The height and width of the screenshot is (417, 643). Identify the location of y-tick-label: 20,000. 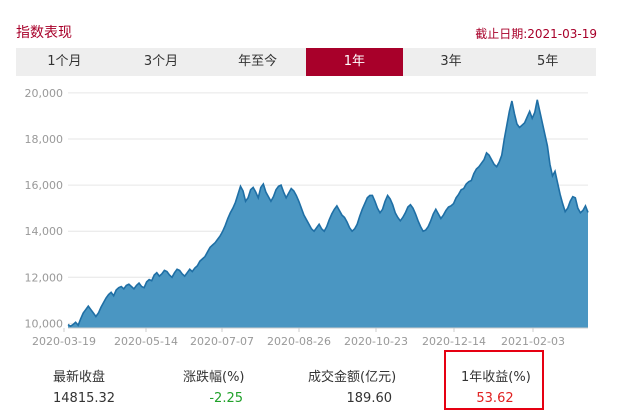
(44, 93).